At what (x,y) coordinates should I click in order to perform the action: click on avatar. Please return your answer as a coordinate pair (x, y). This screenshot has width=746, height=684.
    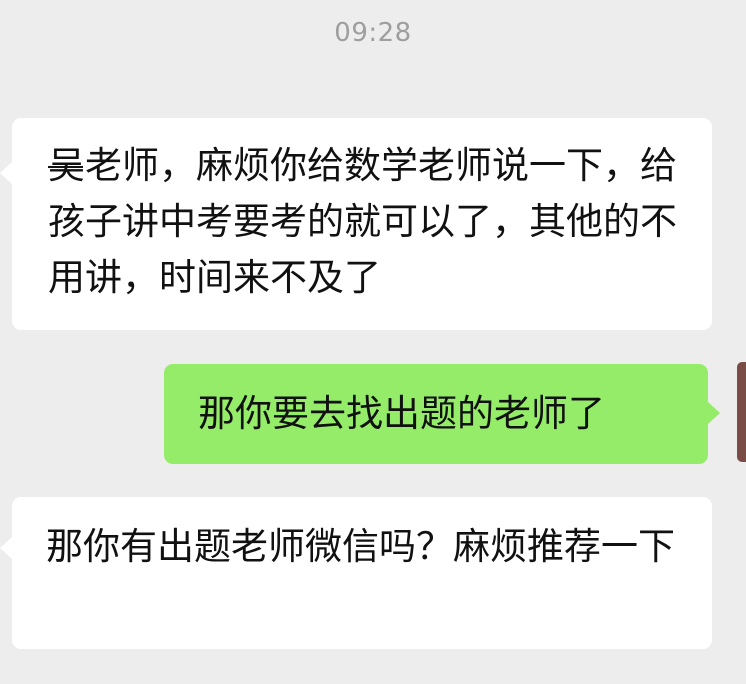
    Looking at the image, I should click on (741, 412).